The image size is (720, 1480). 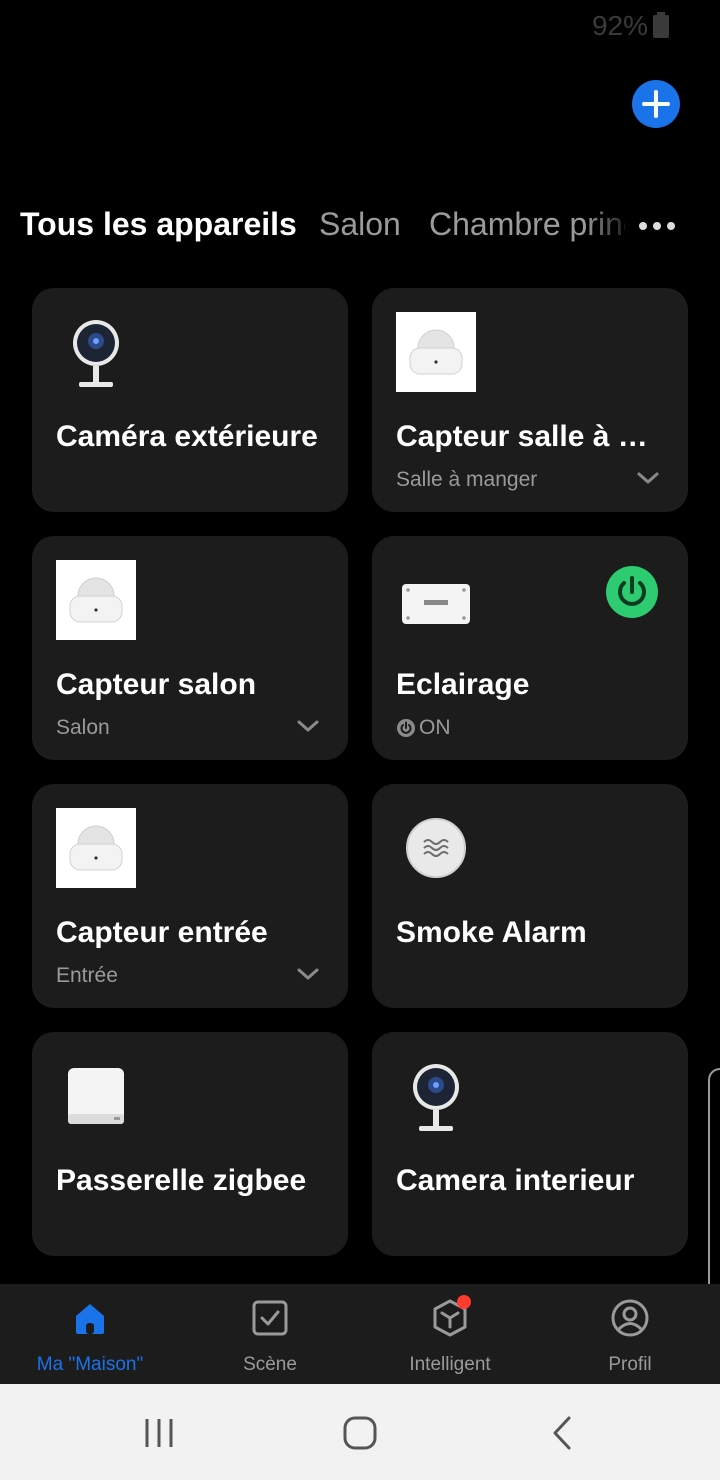 I want to click on device-name: Camera interieur, so click(x=515, y=1180).